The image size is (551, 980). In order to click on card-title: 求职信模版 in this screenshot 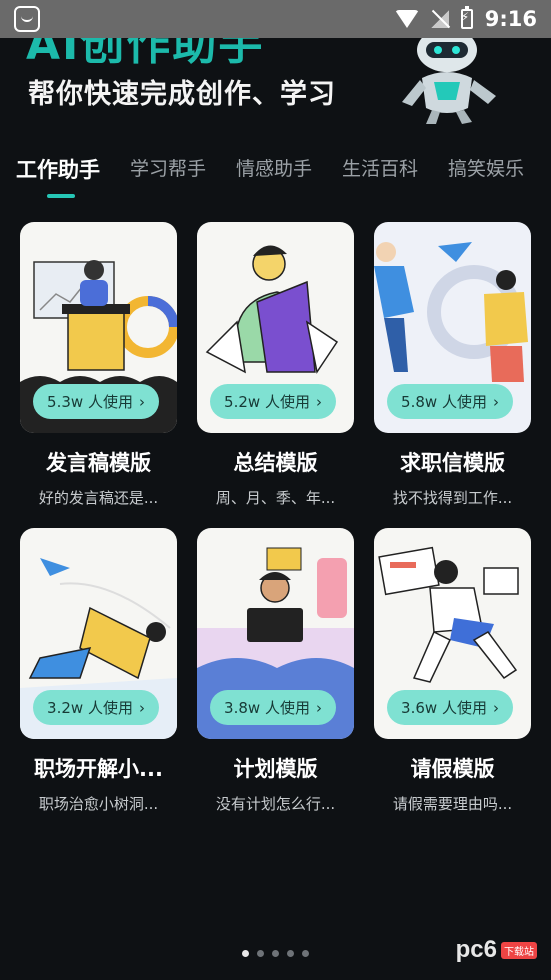, I will do `click(452, 463)`.